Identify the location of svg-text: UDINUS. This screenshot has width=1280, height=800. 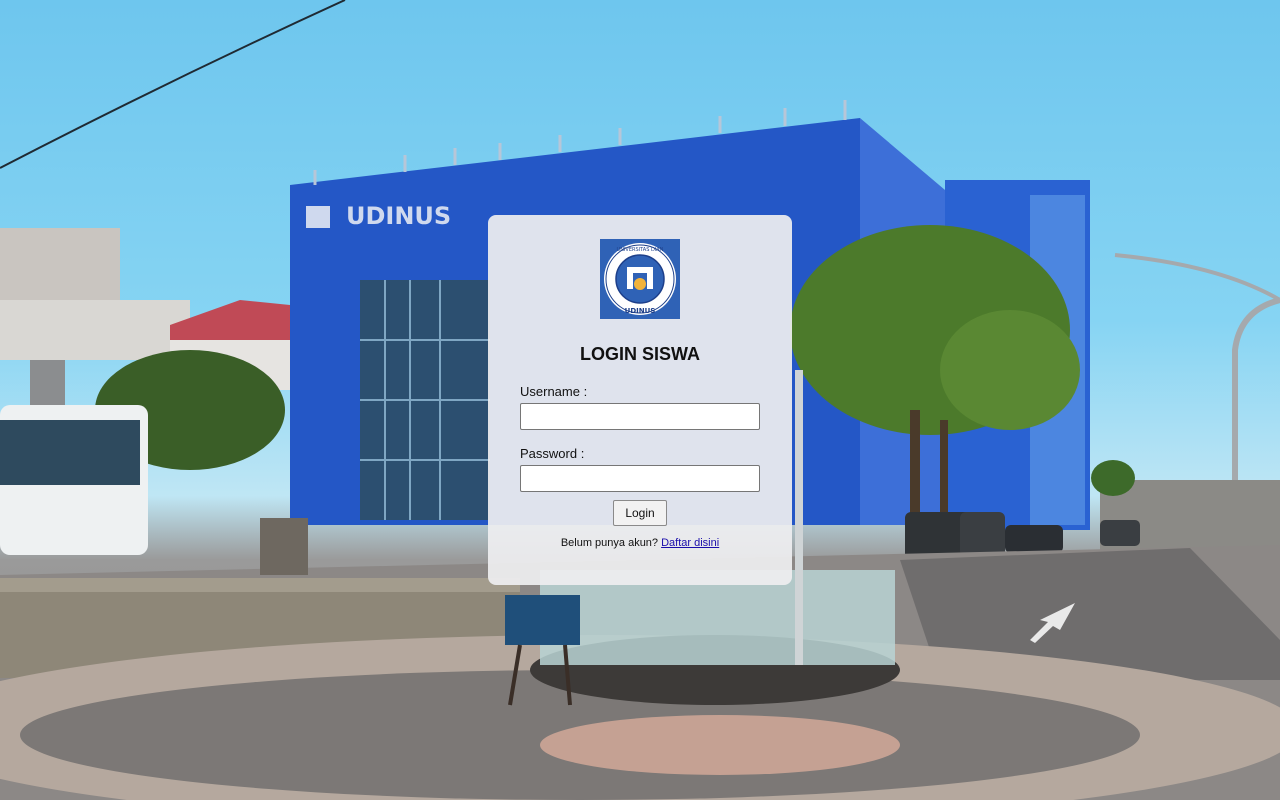
(640, 311).